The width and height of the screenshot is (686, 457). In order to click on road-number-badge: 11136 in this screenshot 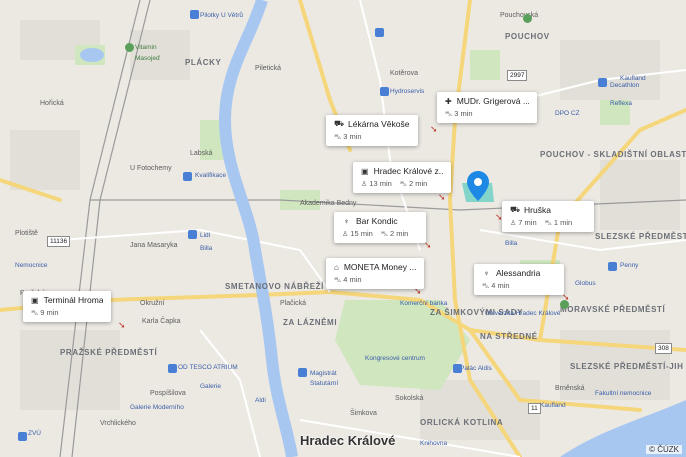, I will do `click(59, 241)`.